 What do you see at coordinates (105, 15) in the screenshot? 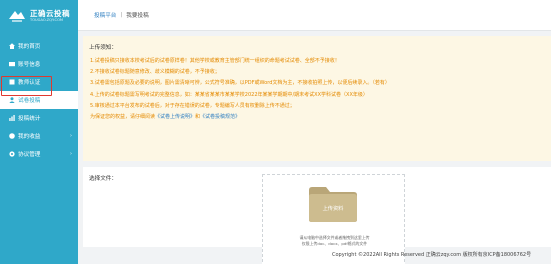
I see `breadcrumb-root-link: 投稿平台` at bounding box center [105, 15].